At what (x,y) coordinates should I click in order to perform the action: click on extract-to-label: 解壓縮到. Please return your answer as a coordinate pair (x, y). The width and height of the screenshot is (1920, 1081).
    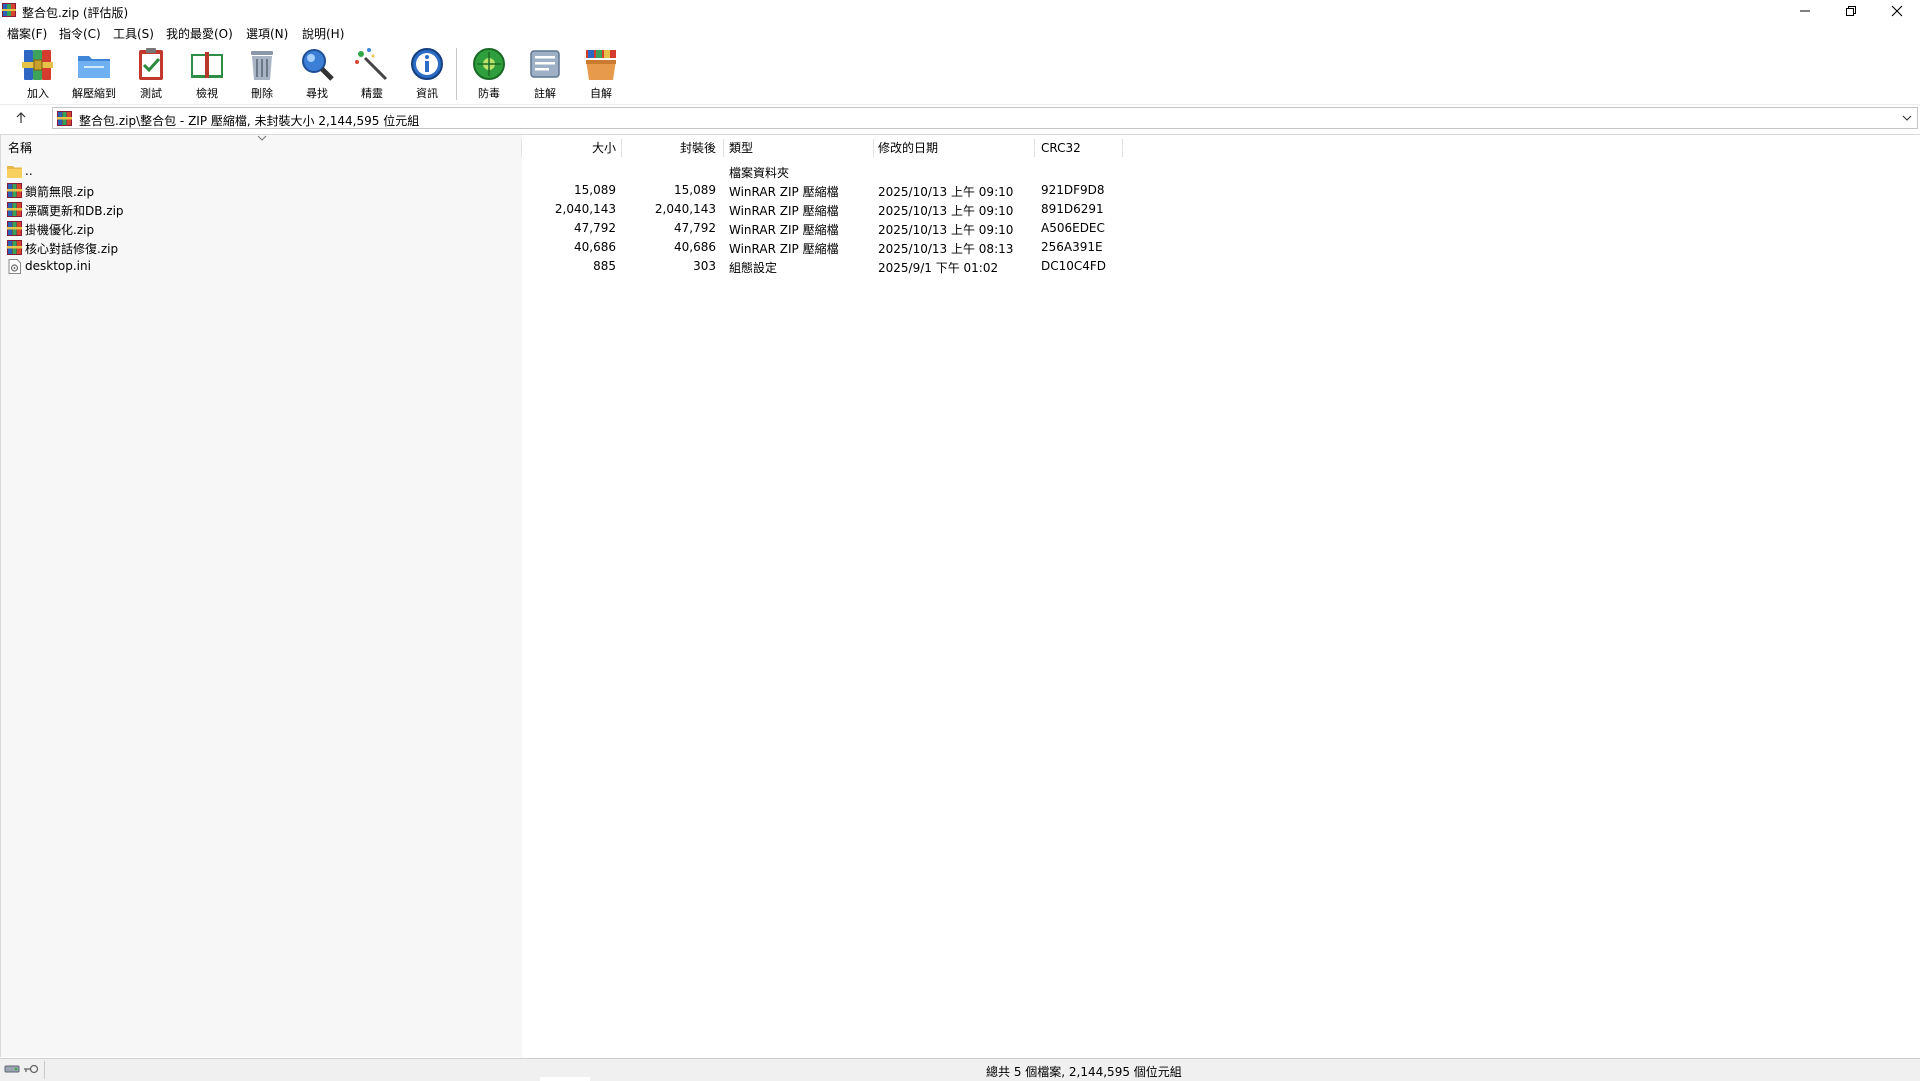
    Looking at the image, I should click on (94, 93).